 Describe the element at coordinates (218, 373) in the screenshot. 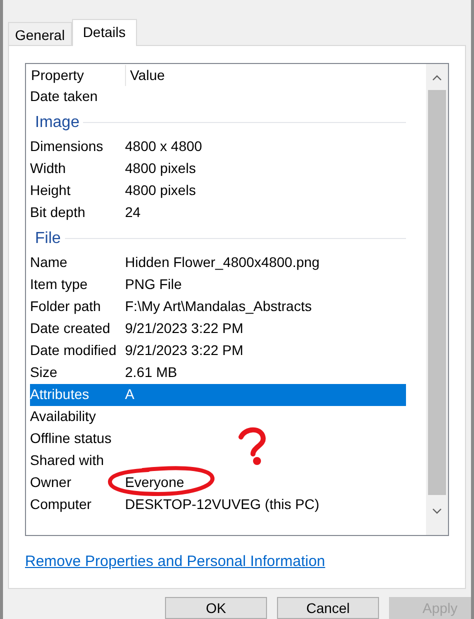

I see `property-row: Size 2.61 MB` at that location.